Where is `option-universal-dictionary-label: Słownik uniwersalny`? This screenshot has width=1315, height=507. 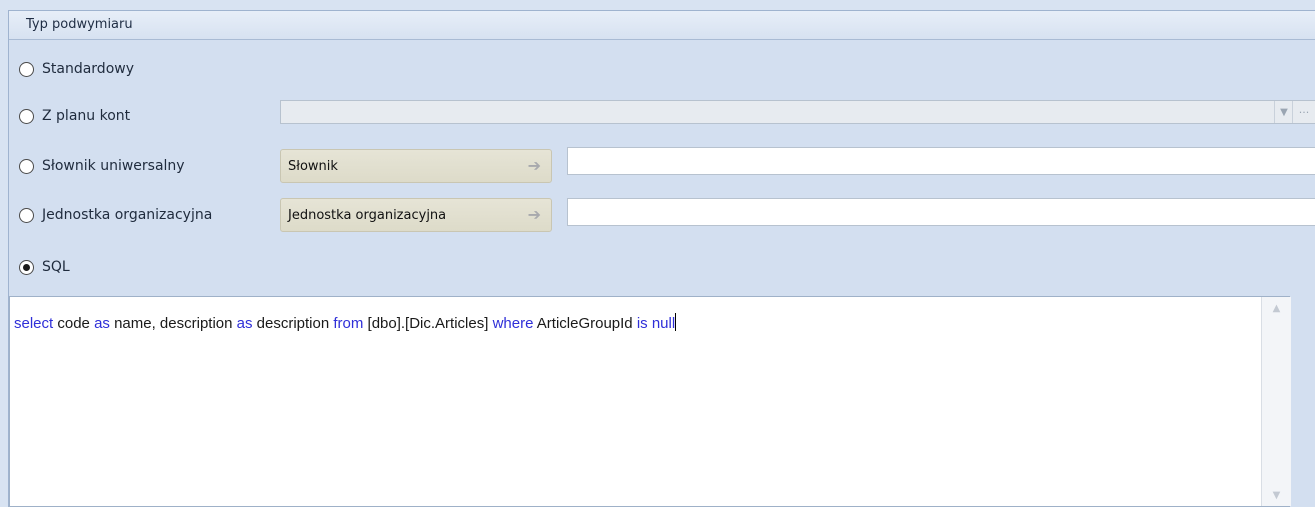
option-universal-dictionary-label: Słownik uniwersalny is located at coordinates (113, 166).